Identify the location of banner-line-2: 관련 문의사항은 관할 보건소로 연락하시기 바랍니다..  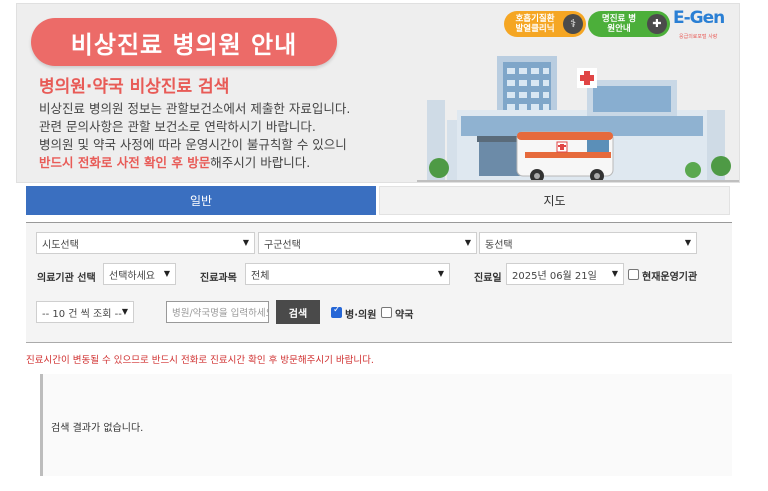
(177, 126).